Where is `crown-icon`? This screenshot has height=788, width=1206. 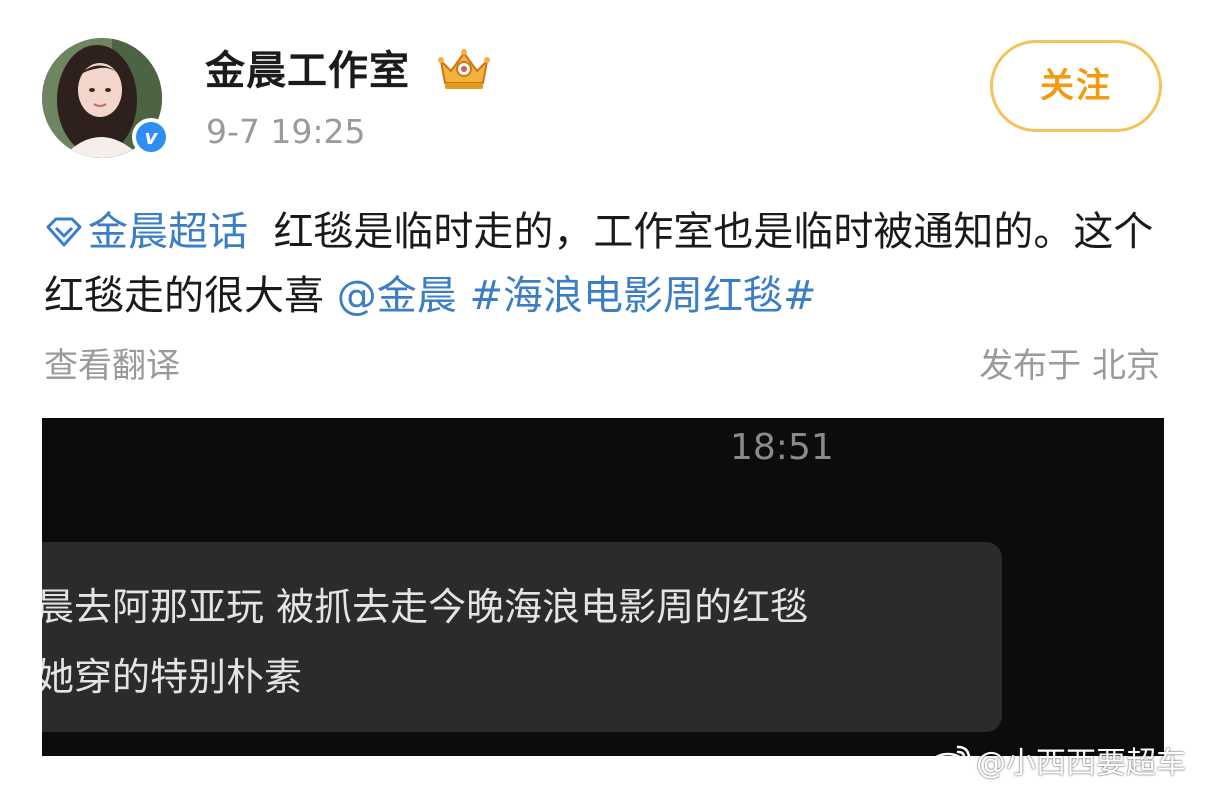
crown-icon is located at coordinates (464, 69).